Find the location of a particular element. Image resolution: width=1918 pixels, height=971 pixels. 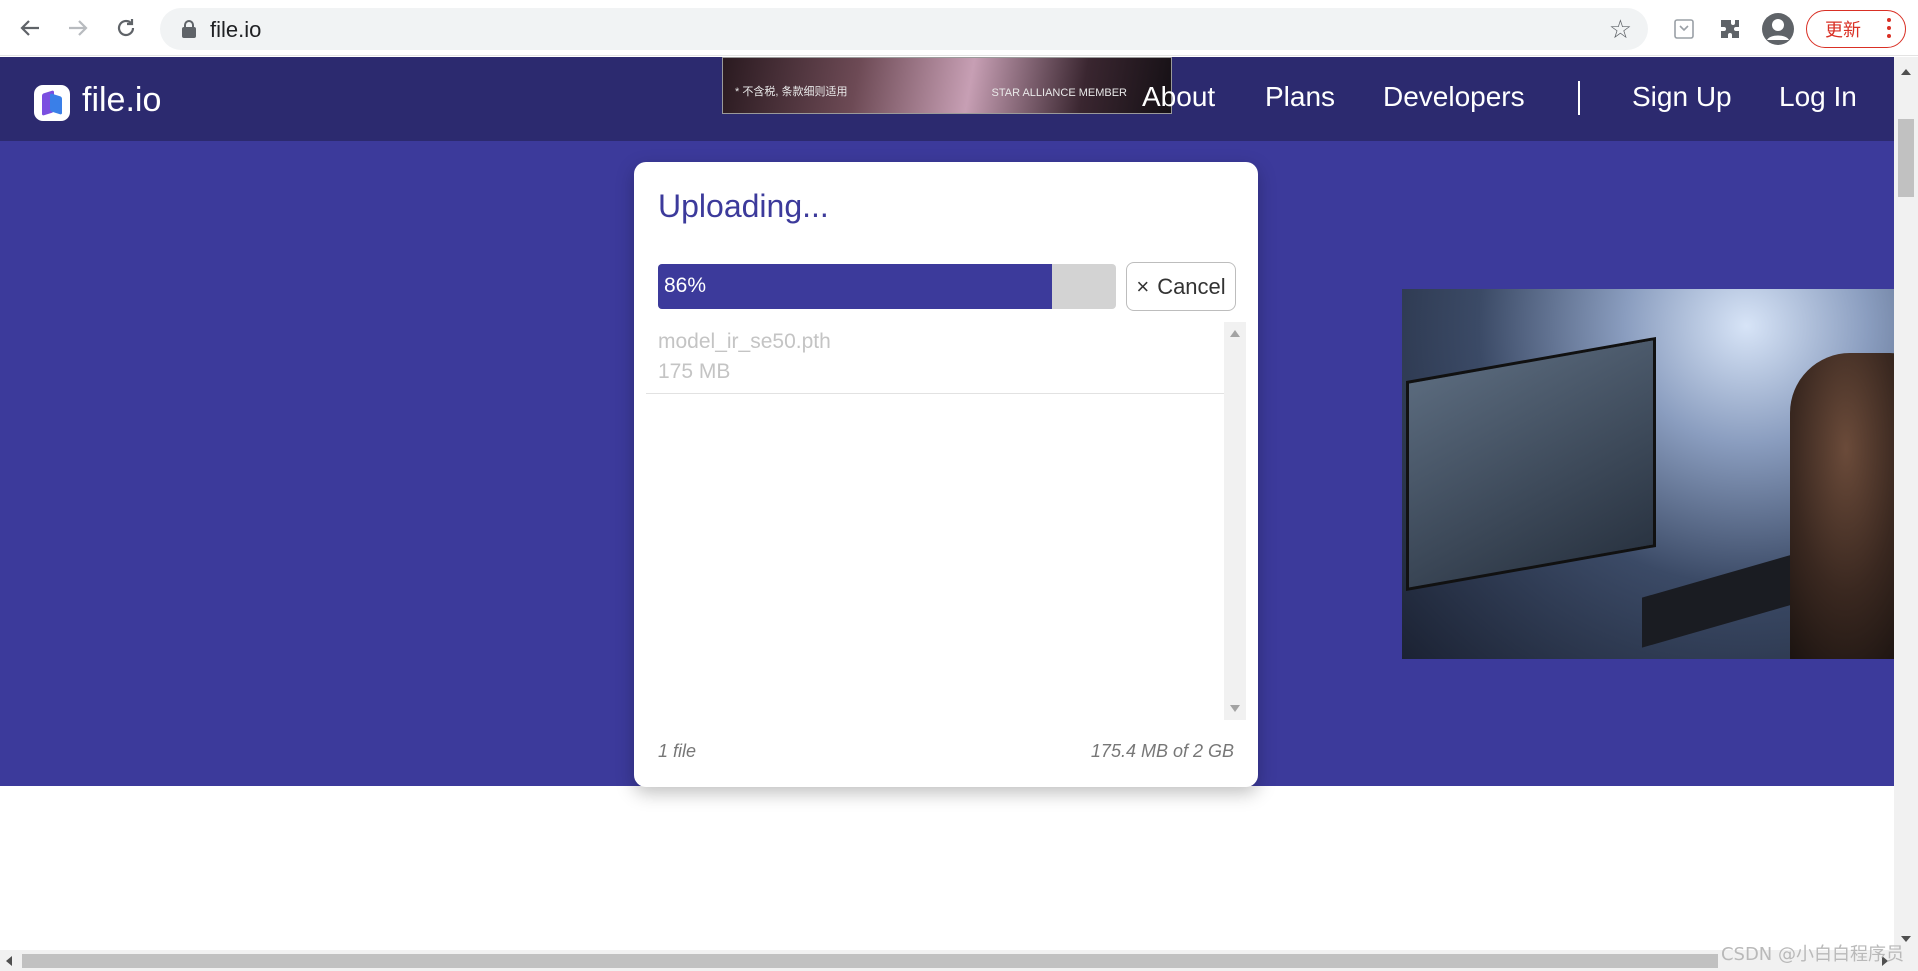

nav-log-in: Log In is located at coordinates (1818, 97).